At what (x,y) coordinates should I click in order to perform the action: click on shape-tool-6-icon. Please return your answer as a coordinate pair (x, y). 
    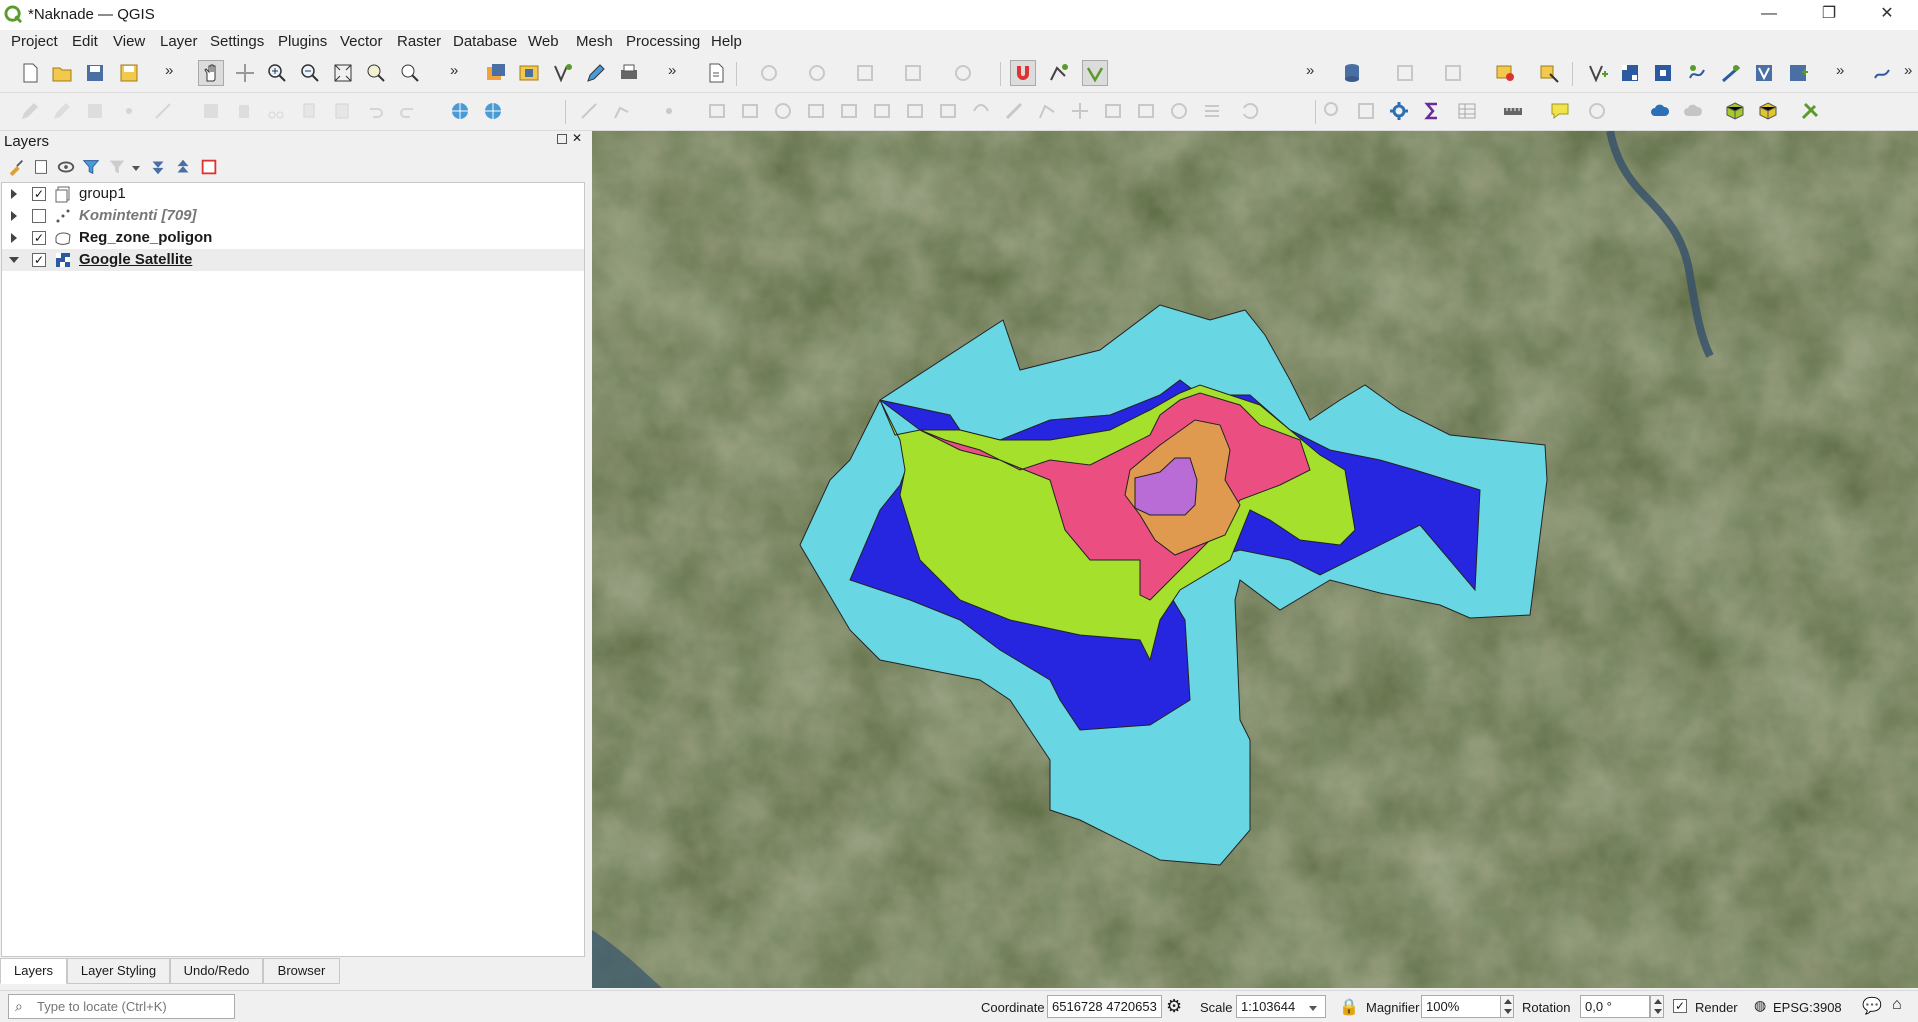
    Looking at the image, I should click on (882, 111).